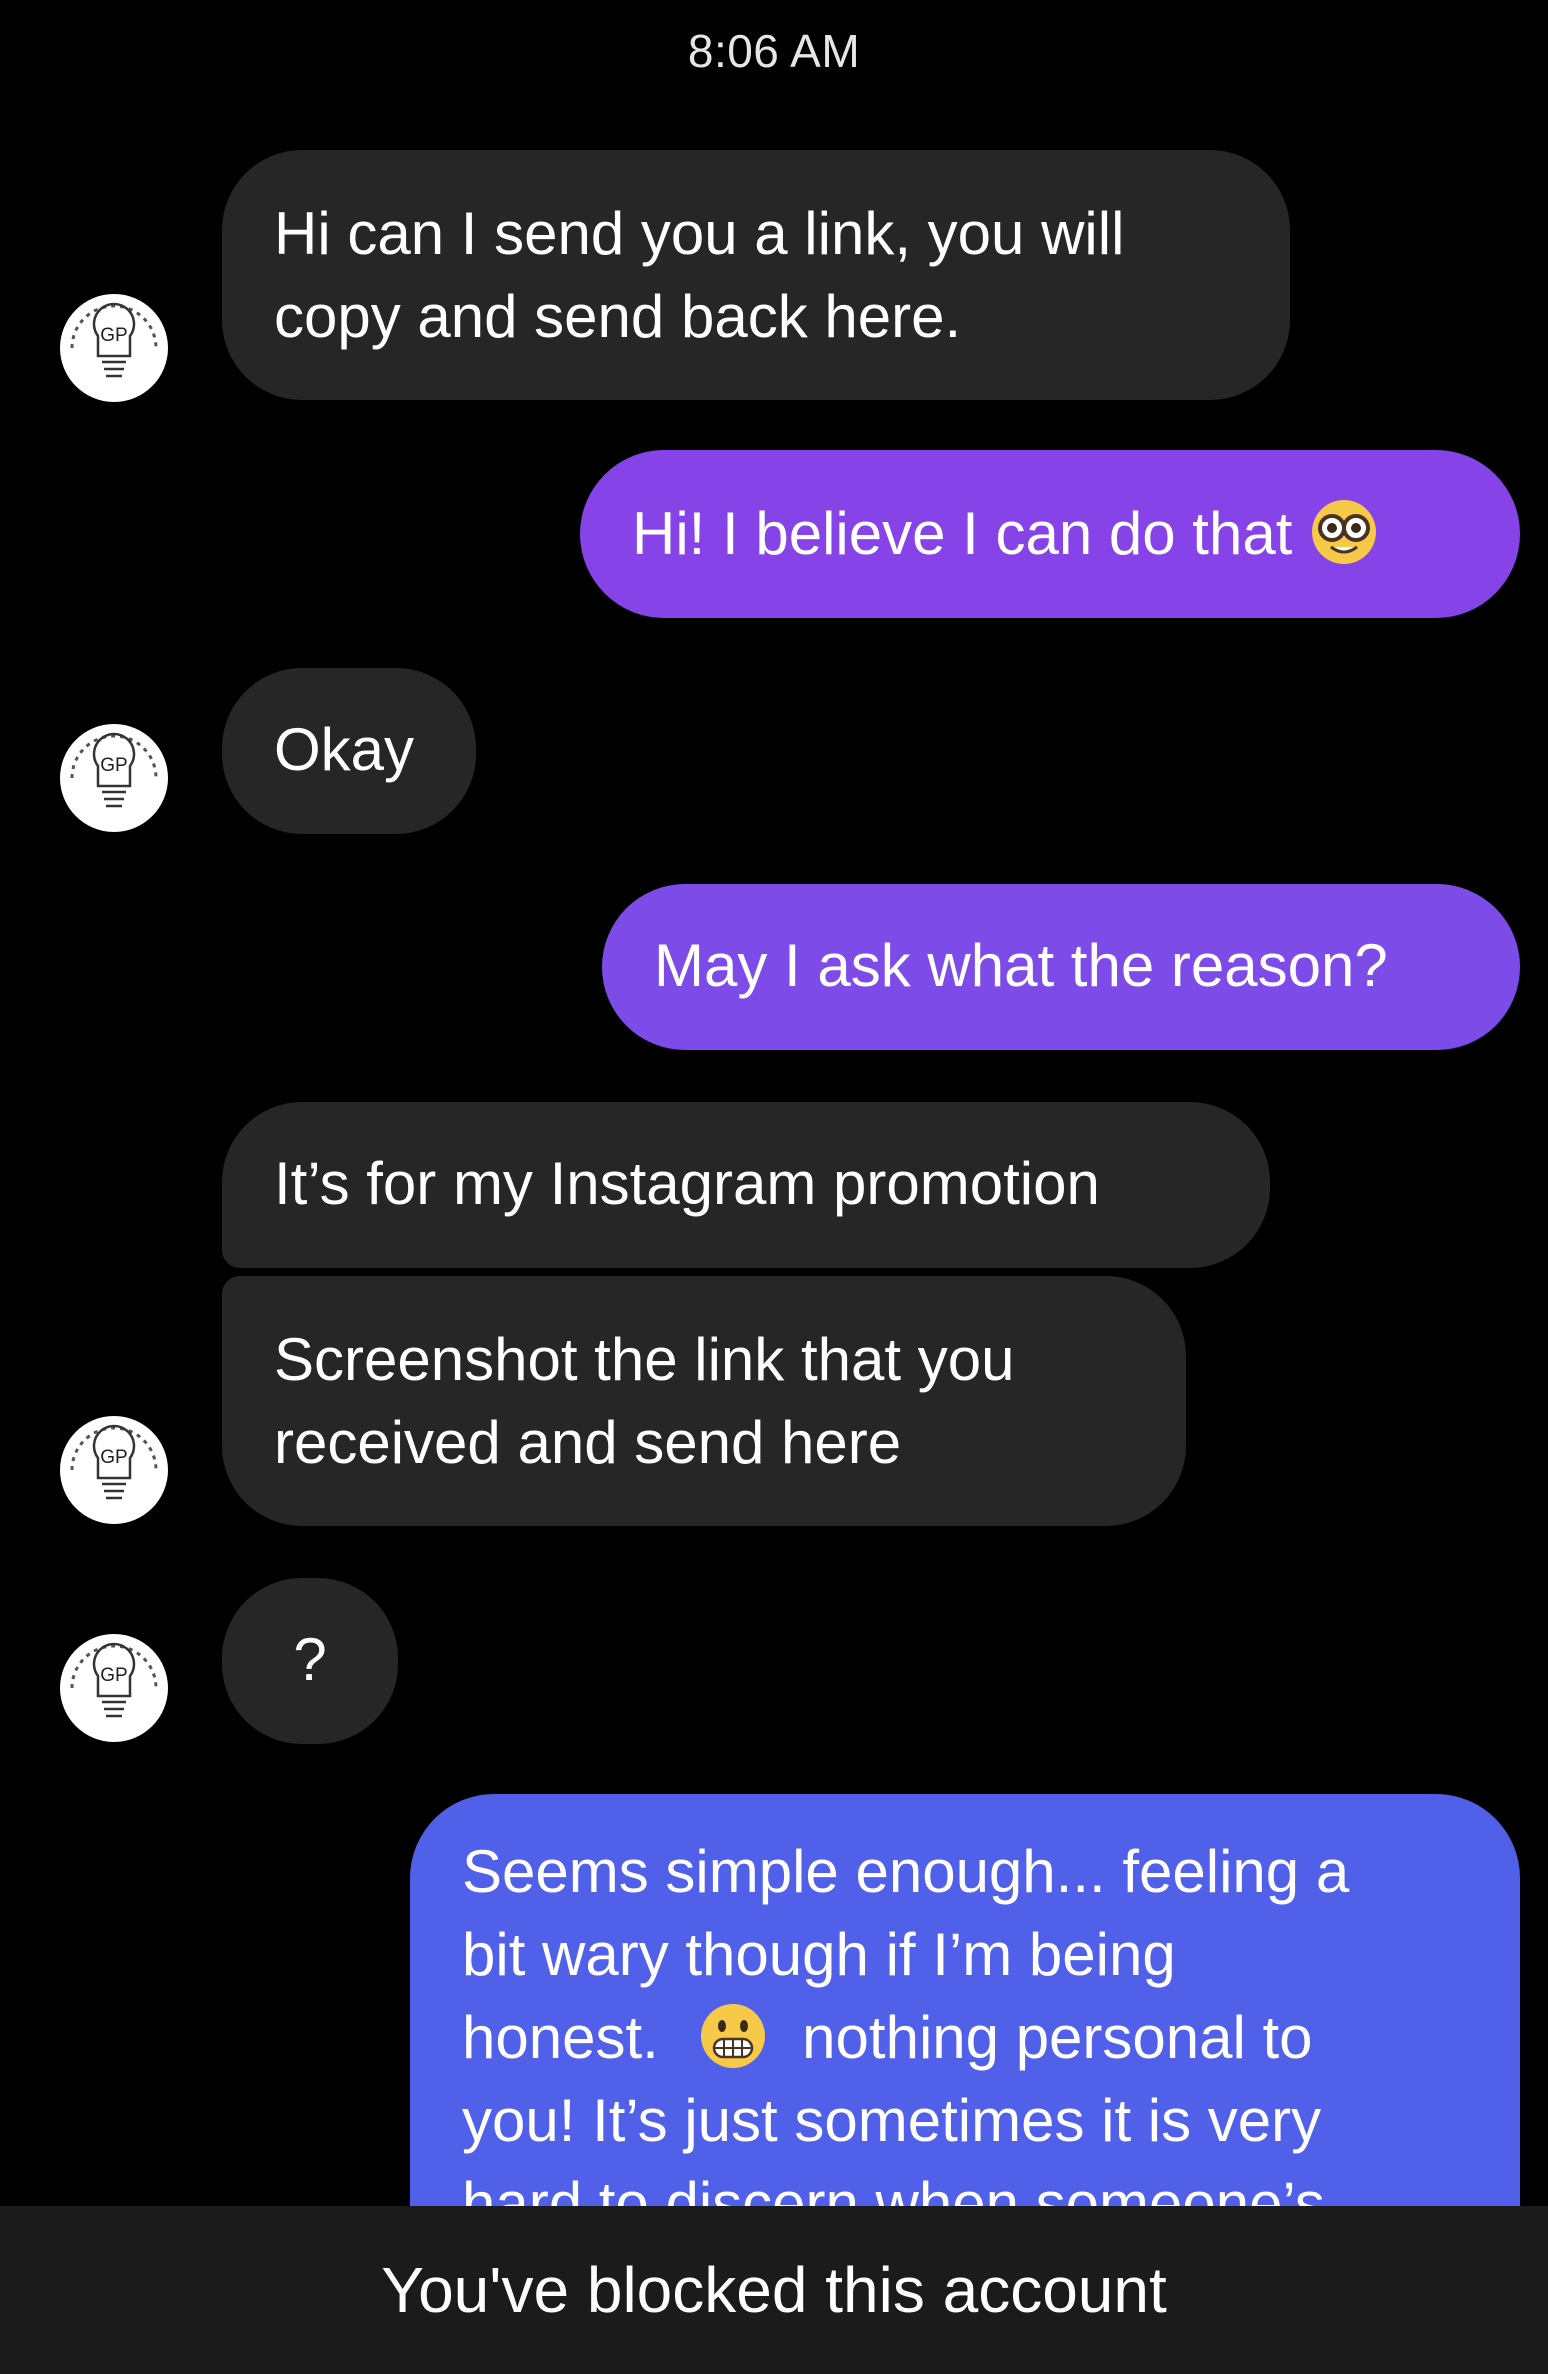 The width and height of the screenshot is (1548, 2374). I want to click on message-line: you! It’s just sometimes it is very, so click(892, 2120).